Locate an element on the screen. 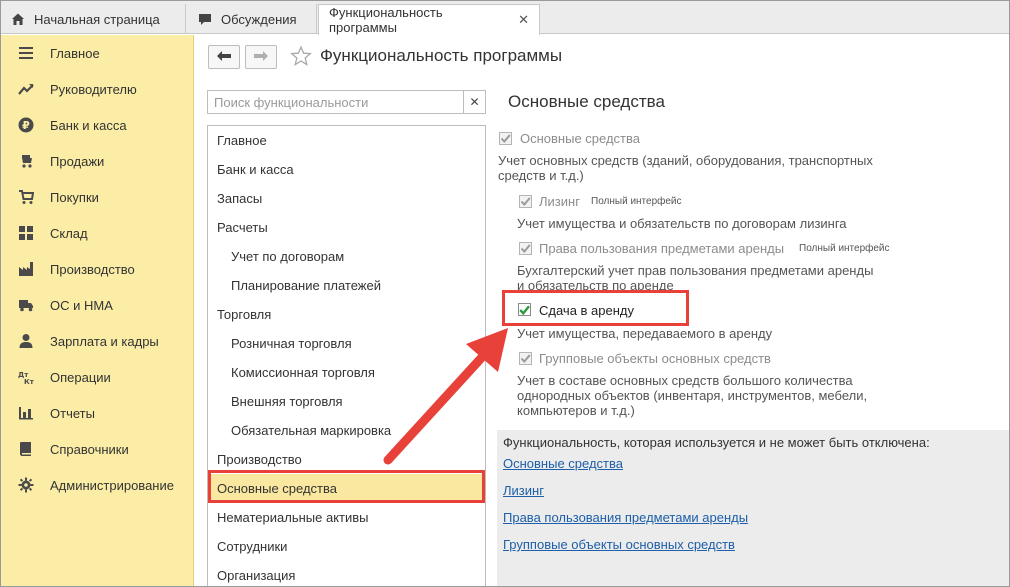 The image size is (1010, 587). list-item: Организация is located at coordinates (346, 574).